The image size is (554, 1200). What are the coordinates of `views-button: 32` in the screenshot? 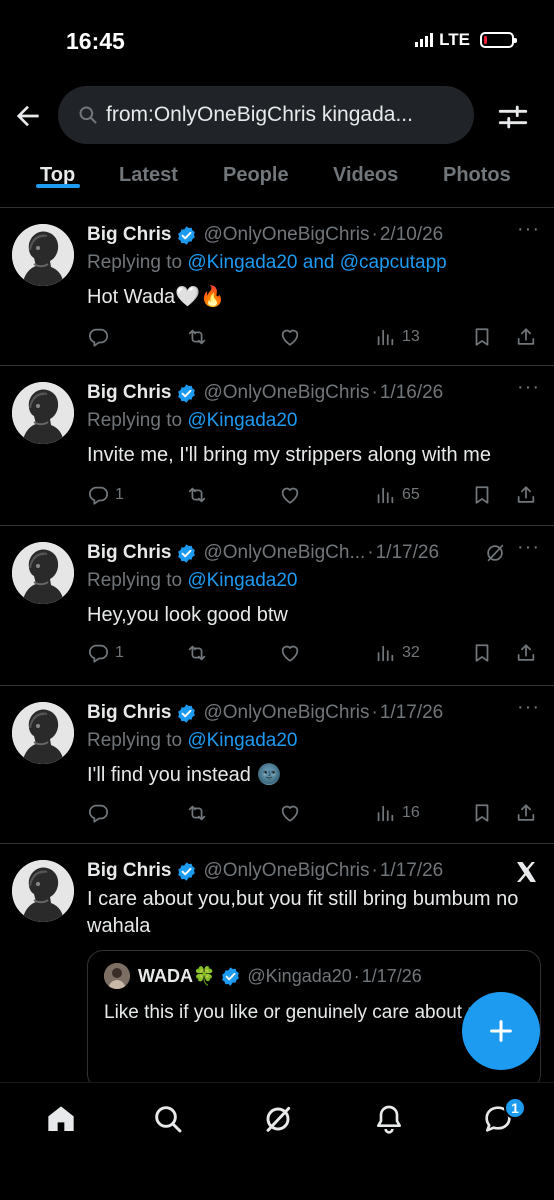 It's located at (397, 653).